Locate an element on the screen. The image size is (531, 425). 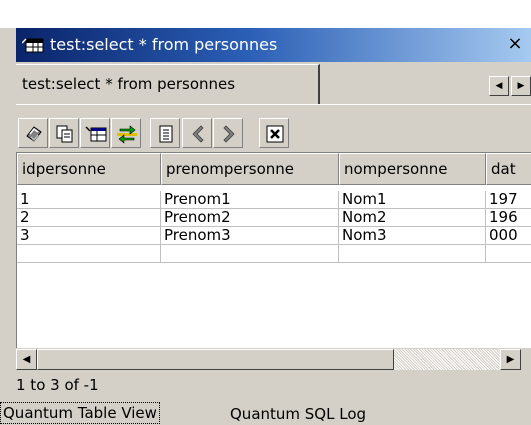
refresh-button is located at coordinates (33, 133).